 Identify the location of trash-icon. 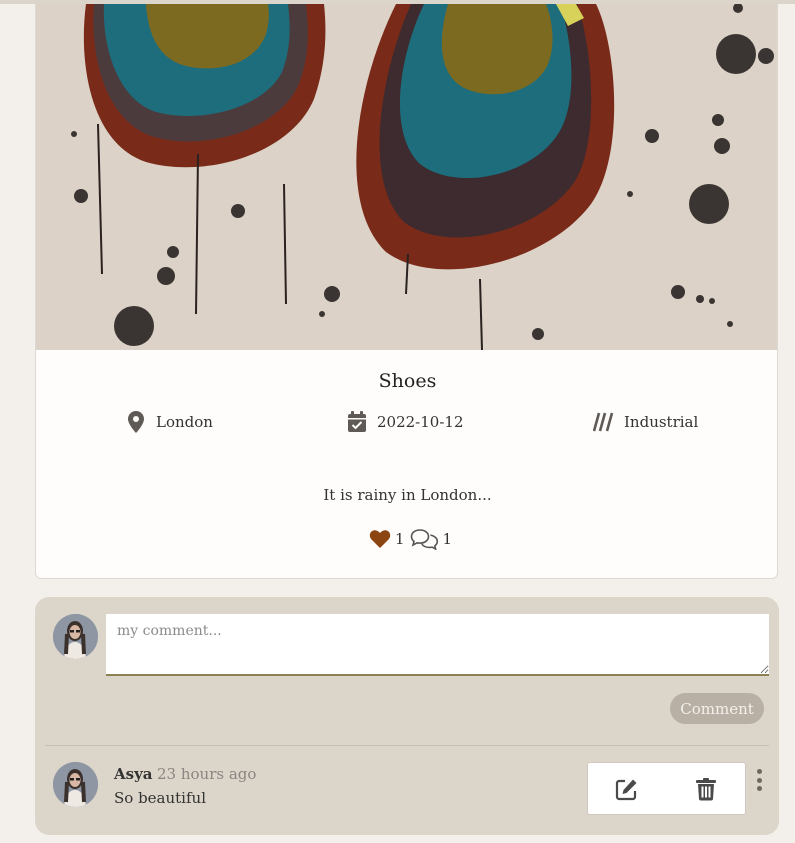
(706, 789).